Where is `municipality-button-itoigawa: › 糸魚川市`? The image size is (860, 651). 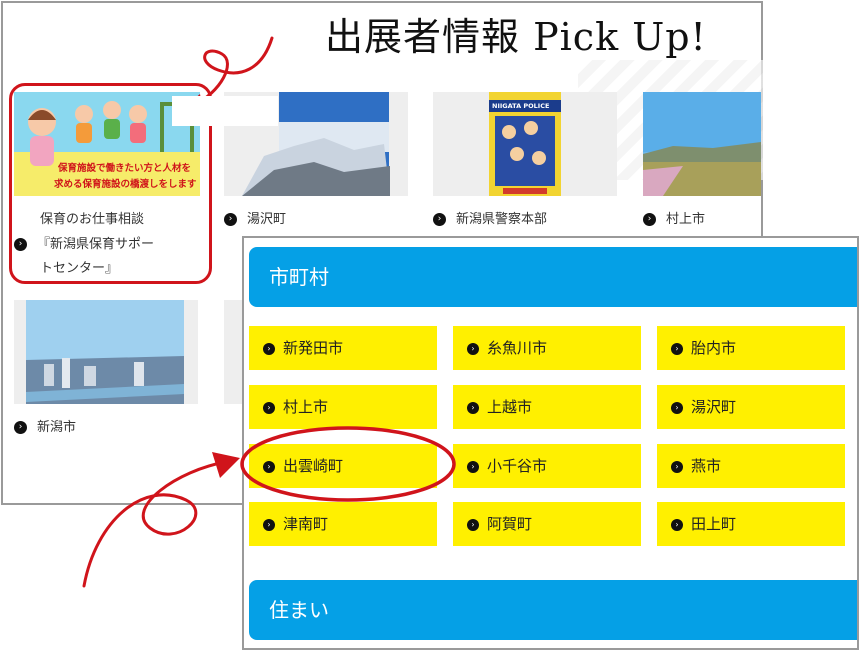
municipality-button-itoigawa: › 糸魚川市 is located at coordinates (547, 348).